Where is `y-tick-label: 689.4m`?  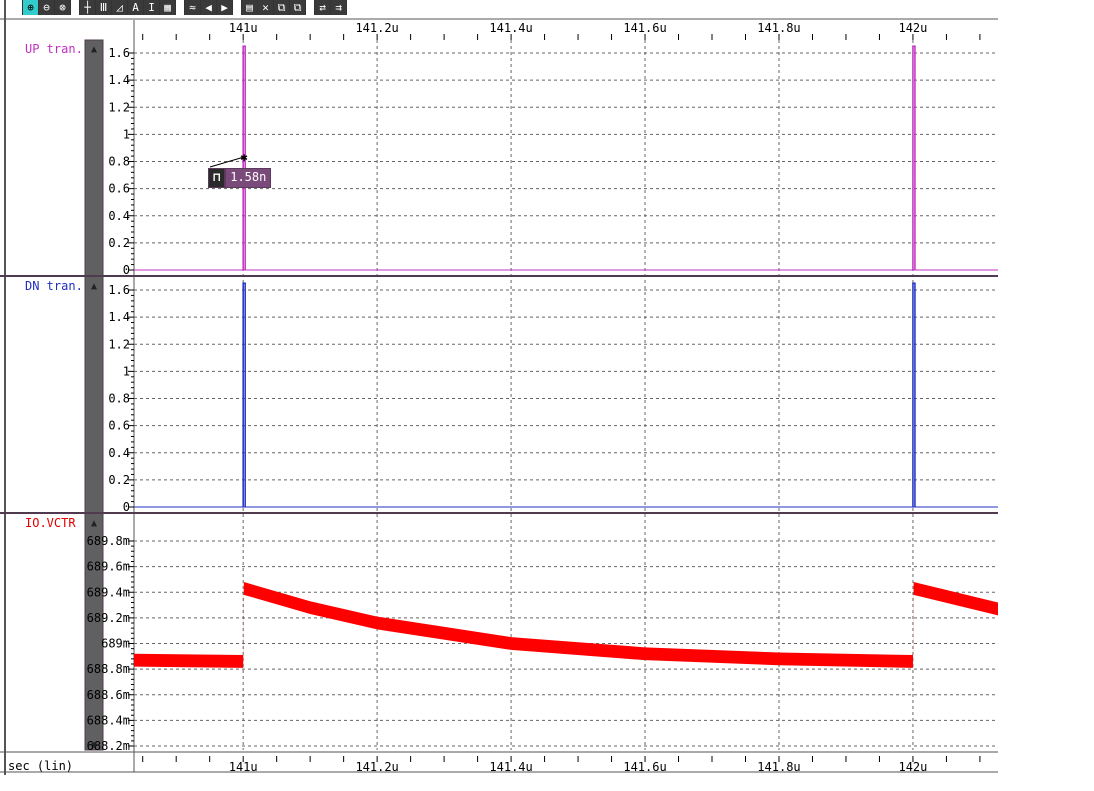 y-tick-label: 689.4m is located at coordinates (108, 592).